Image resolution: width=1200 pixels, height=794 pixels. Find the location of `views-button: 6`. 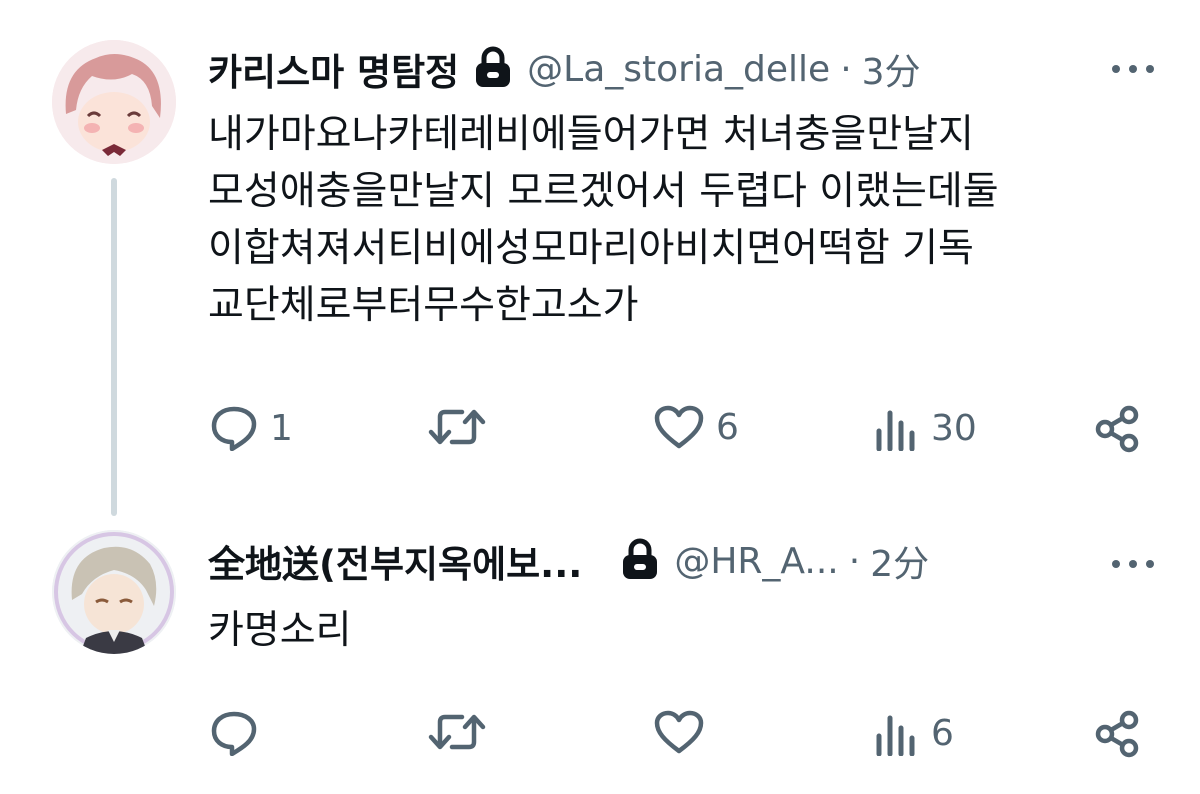

views-button: 6 is located at coordinates (914, 733).